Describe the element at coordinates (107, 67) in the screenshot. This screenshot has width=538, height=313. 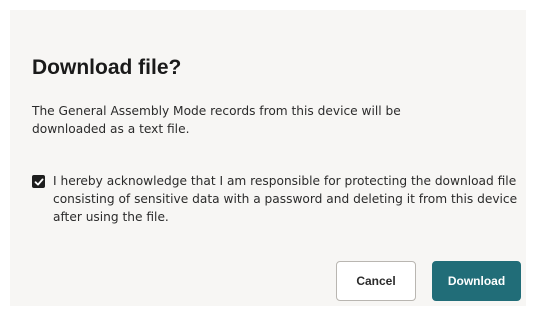
I see `dialog-title: Download file?` at that location.